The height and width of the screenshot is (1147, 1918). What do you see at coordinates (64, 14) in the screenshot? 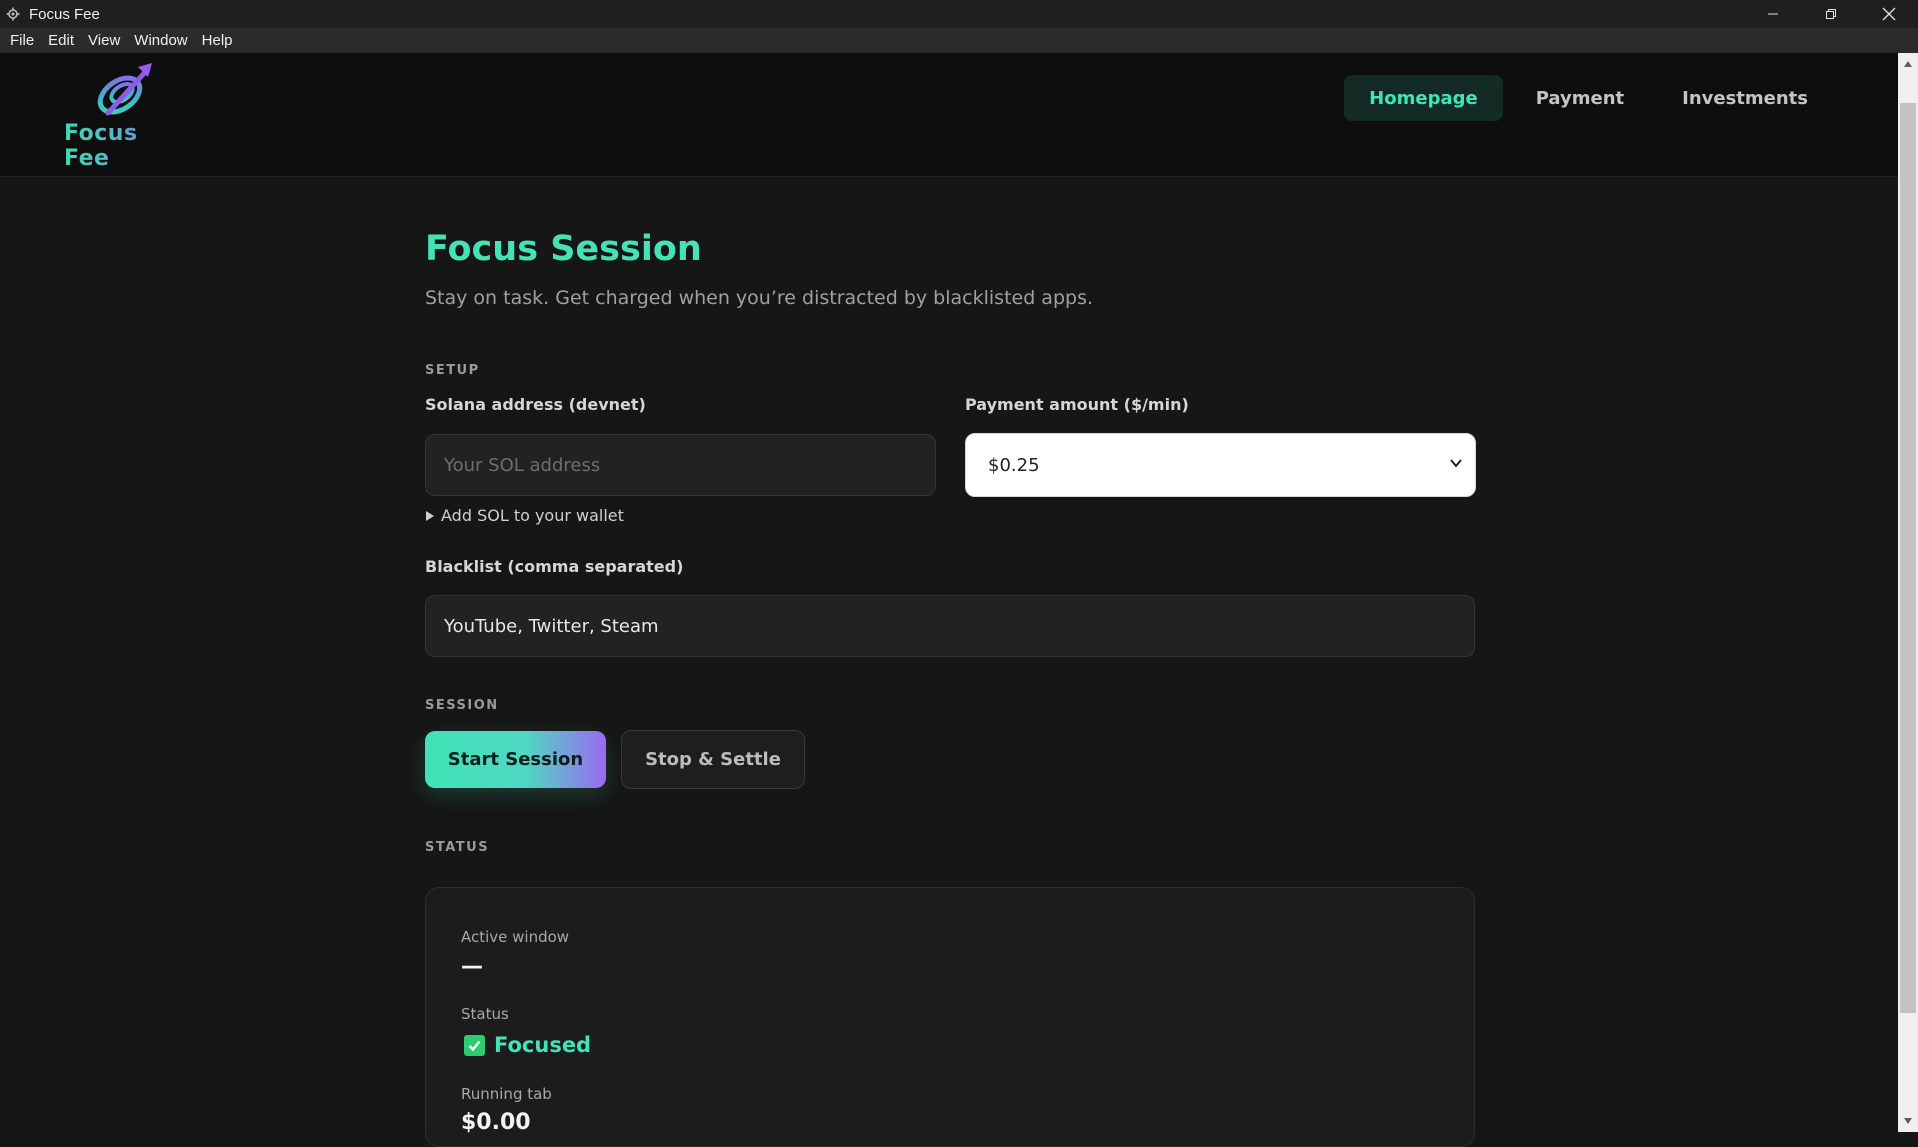
I see `window-title: Focus Fee` at bounding box center [64, 14].